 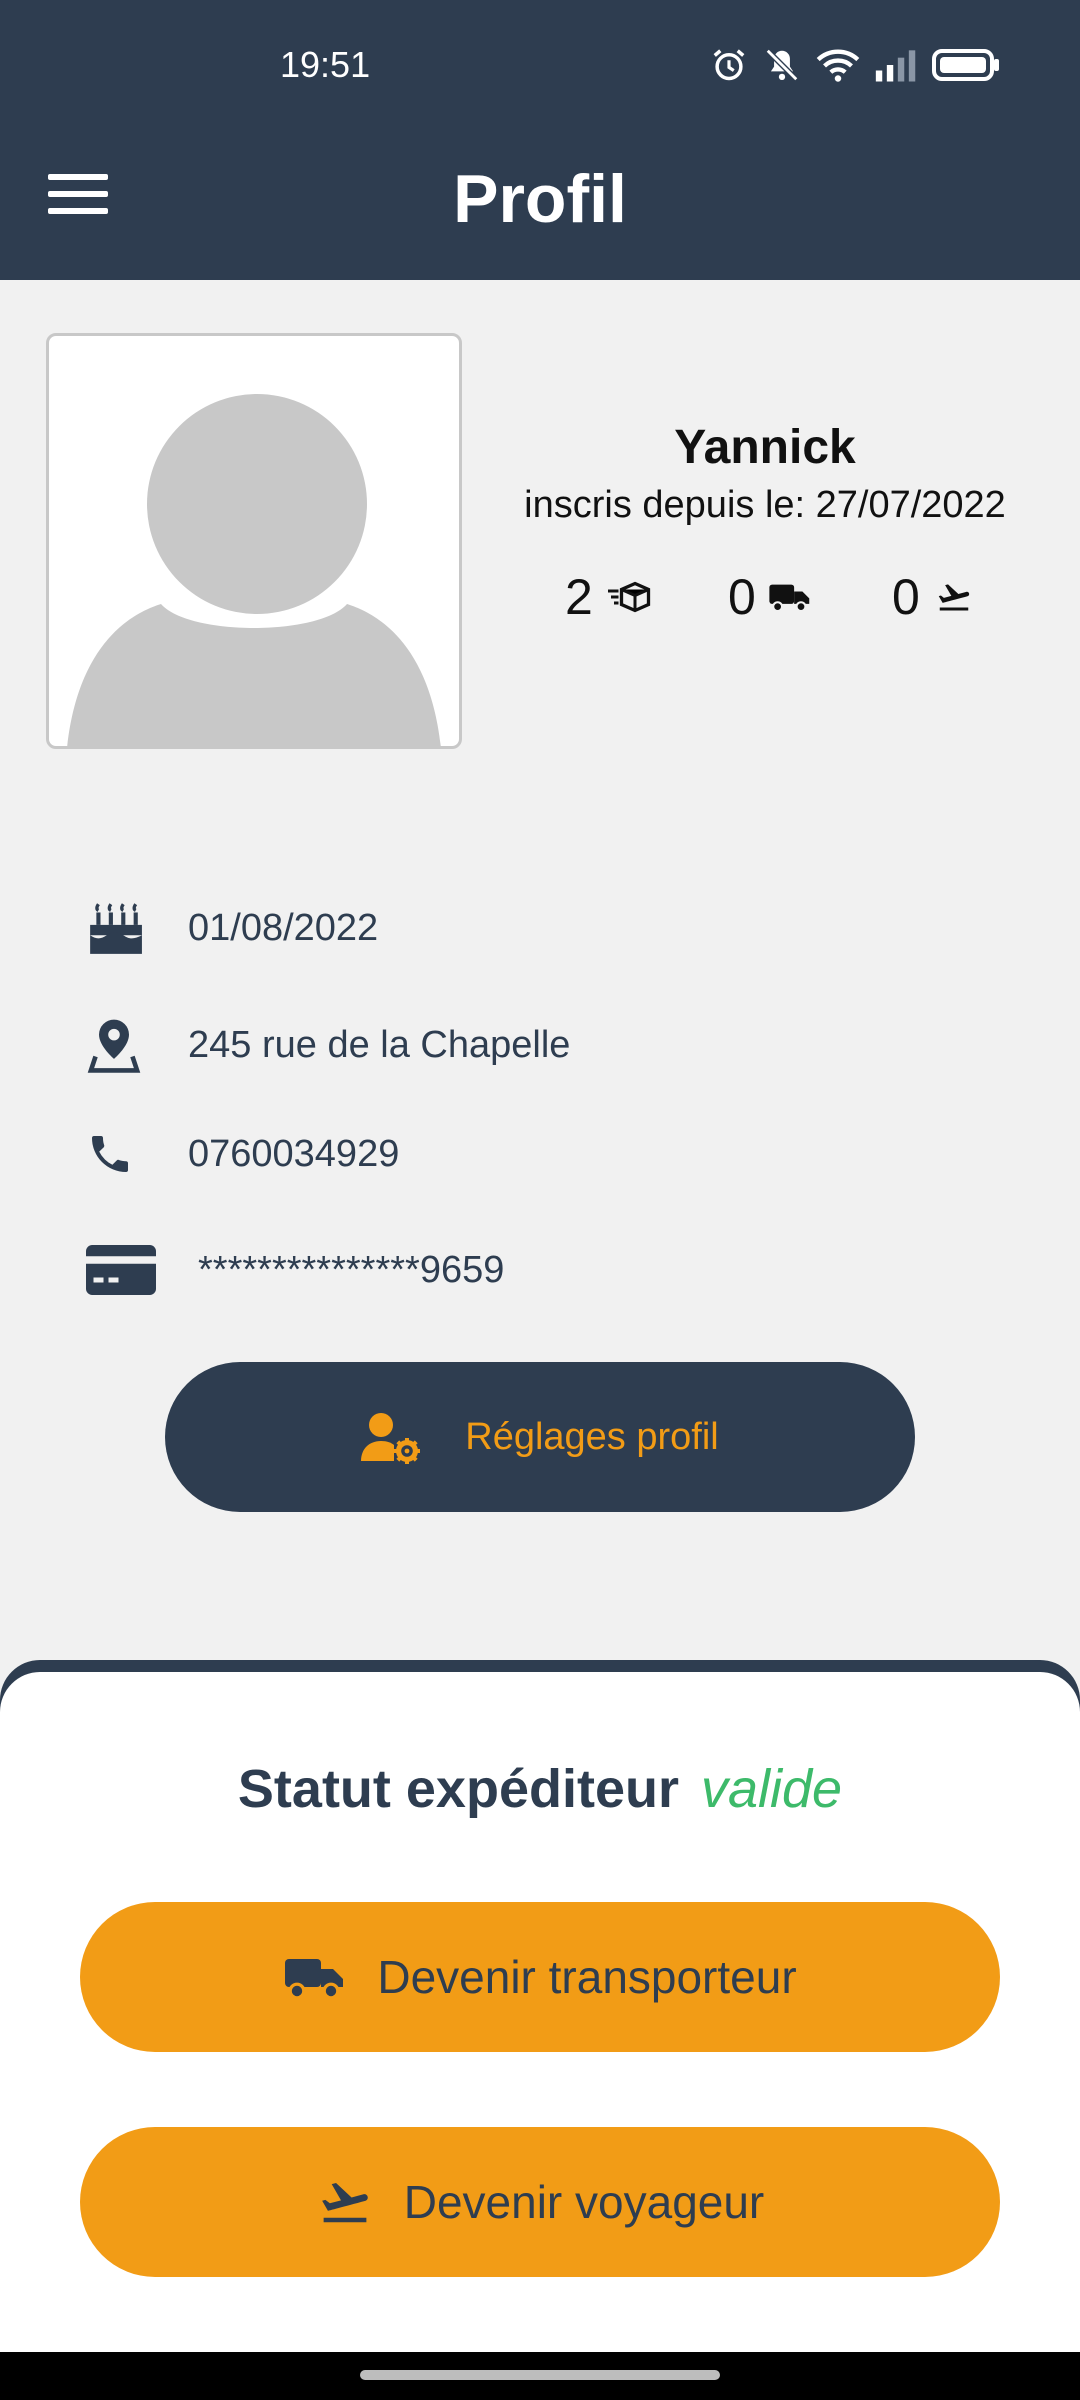 What do you see at coordinates (540, 140) in the screenshot?
I see `app-bar: 19:51 Profil` at bounding box center [540, 140].